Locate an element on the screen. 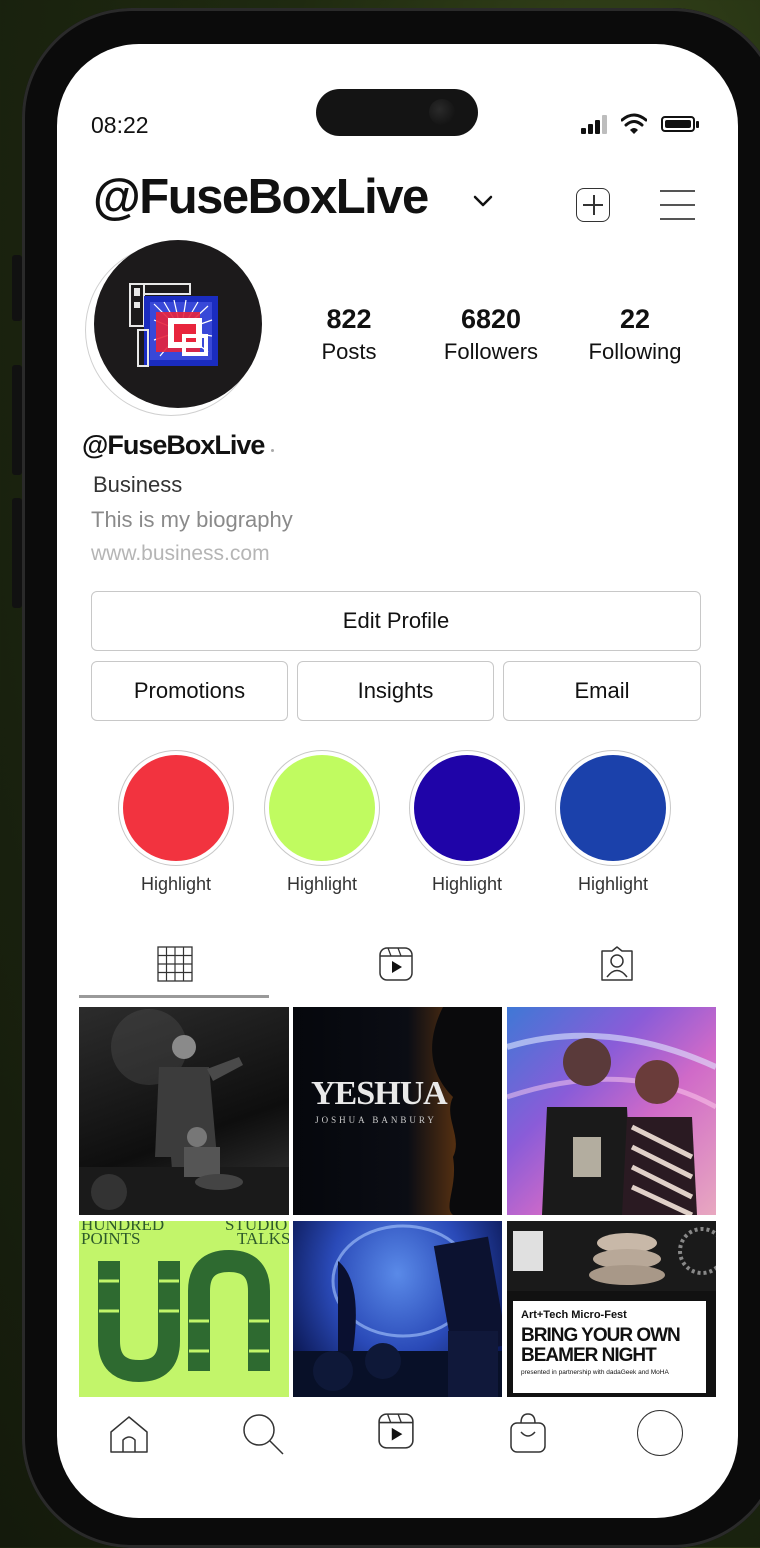 The image size is (760, 1548). status-time: 08:22 is located at coordinates (120, 125).